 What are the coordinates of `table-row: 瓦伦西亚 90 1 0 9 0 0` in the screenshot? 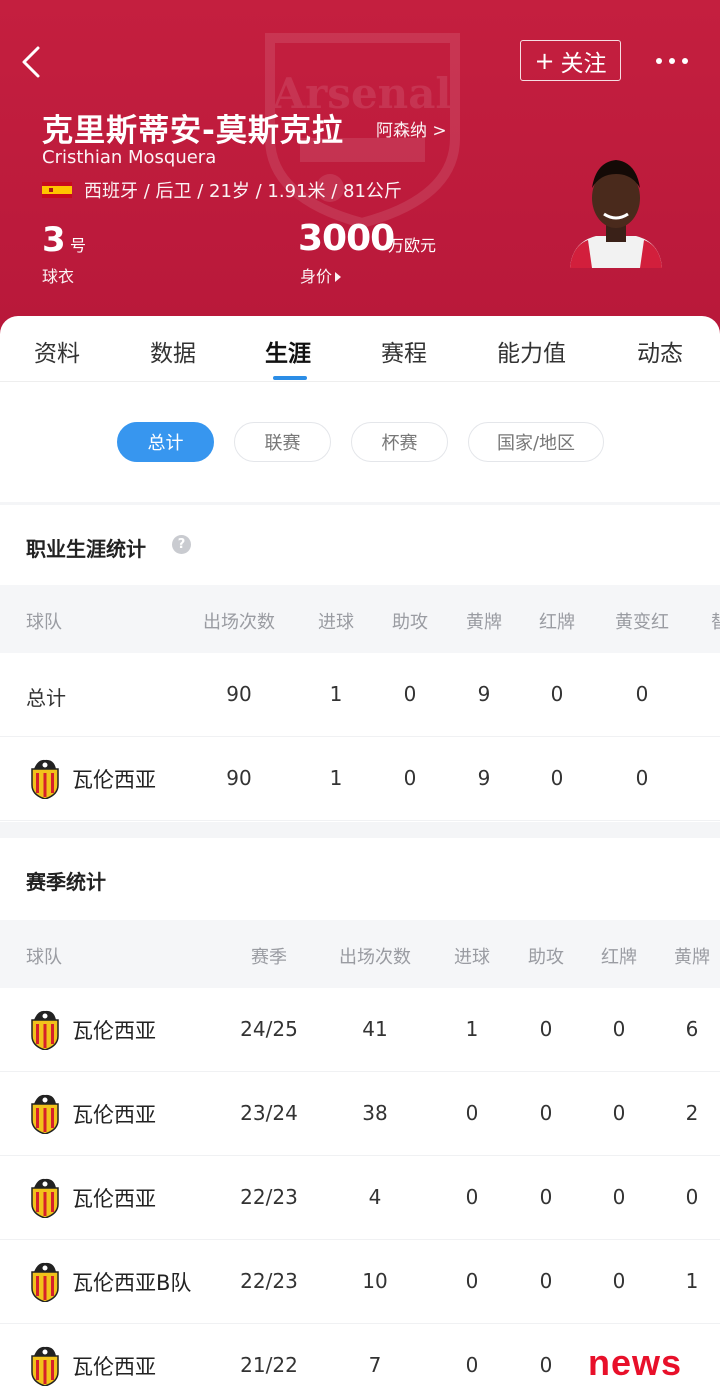 It's located at (360, 779).